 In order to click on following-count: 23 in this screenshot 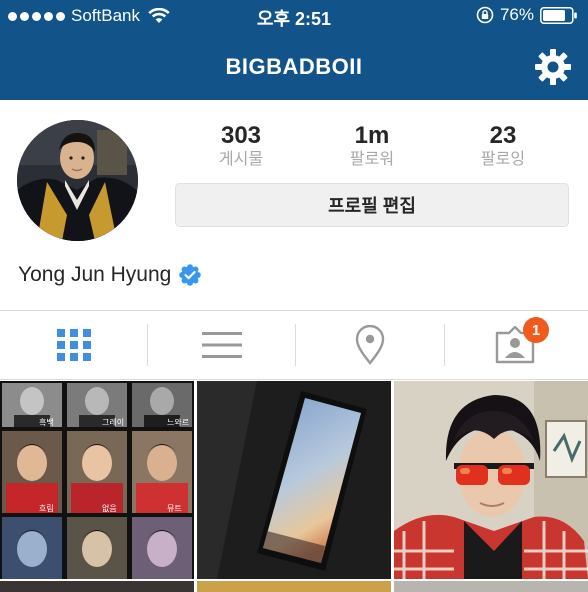, I will do `click(503, 135)`.